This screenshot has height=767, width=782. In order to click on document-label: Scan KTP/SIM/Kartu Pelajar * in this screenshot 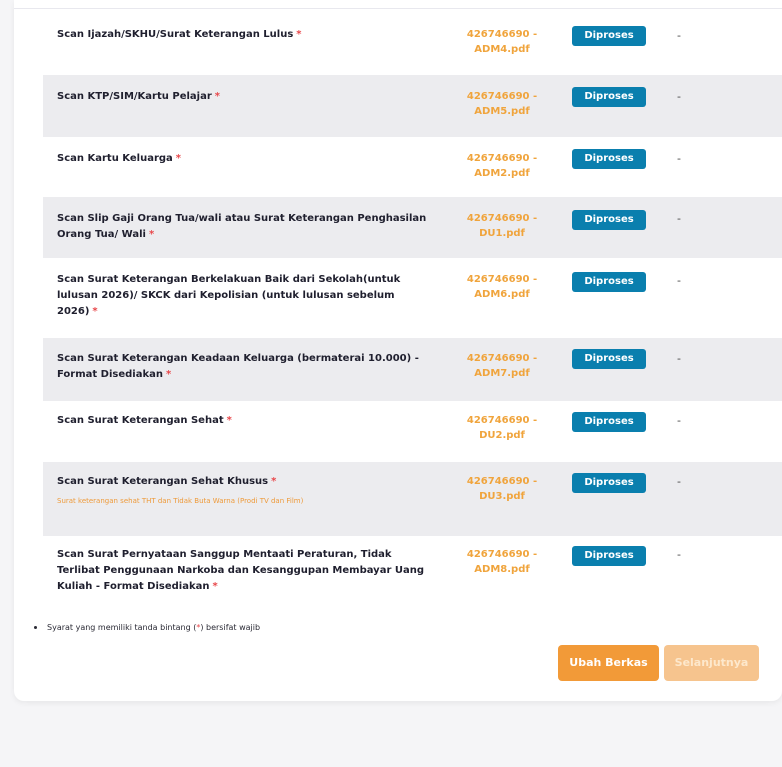, I will do `click(138, 96)`.